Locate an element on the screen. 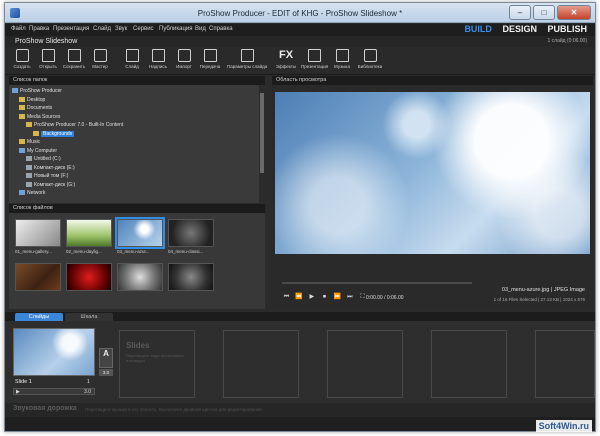 The height and width of the screenshot is (436, 600). slide-duration: 3.0 is located at coordinates (87, 392).